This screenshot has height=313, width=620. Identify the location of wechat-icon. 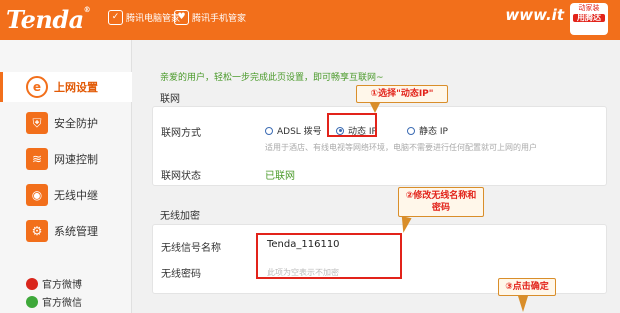
(32, 301).